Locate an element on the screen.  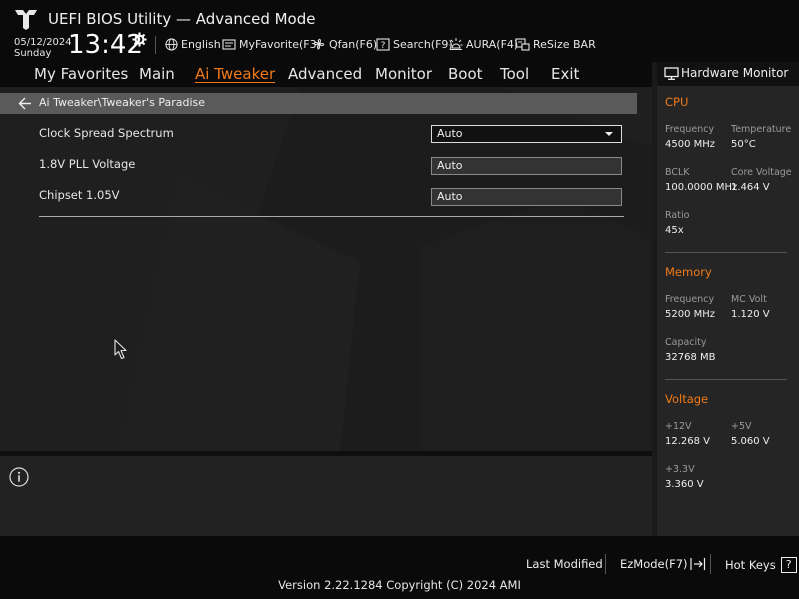
hw-section-memory: Memory is located at coordinates (688, 272).